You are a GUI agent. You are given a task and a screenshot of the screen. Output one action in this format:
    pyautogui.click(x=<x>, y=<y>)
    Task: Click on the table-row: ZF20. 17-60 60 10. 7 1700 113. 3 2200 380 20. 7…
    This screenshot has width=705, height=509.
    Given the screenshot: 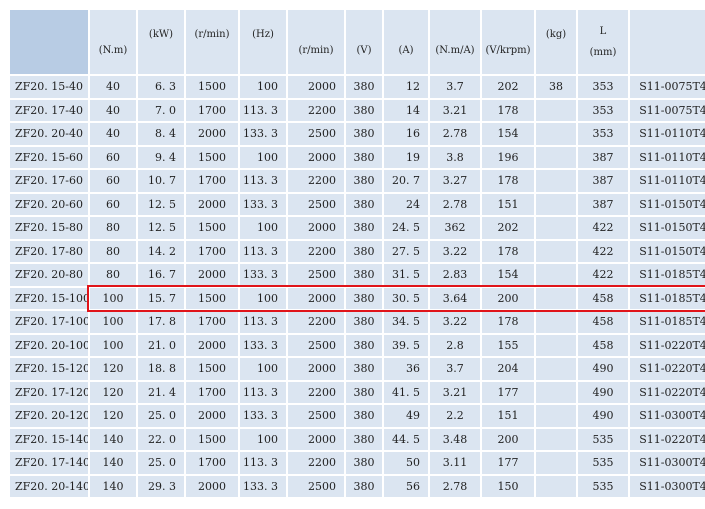 What is the action you would take?
    pyautogui.click(x=357, y=181)
    